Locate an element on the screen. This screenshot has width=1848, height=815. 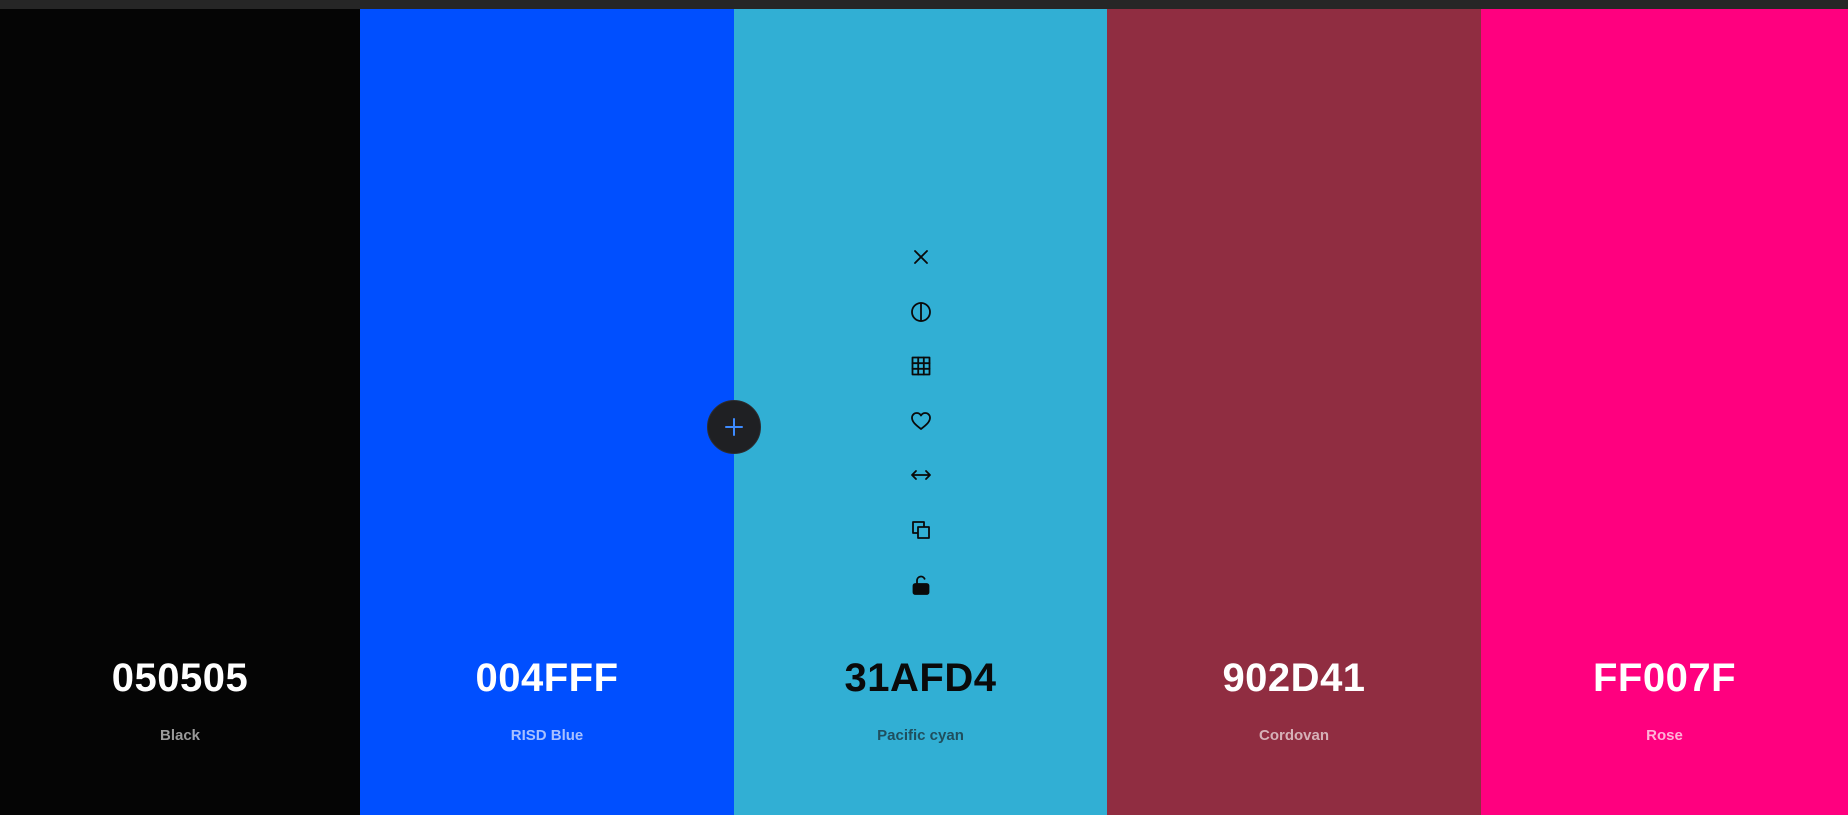
save-color-button is located at coordinates (921, 421).